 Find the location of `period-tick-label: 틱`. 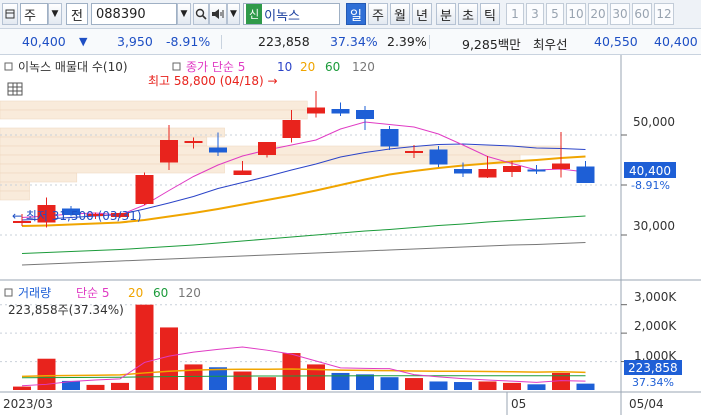

period-tick-label: 틱 is located at coordinates (490, 16).